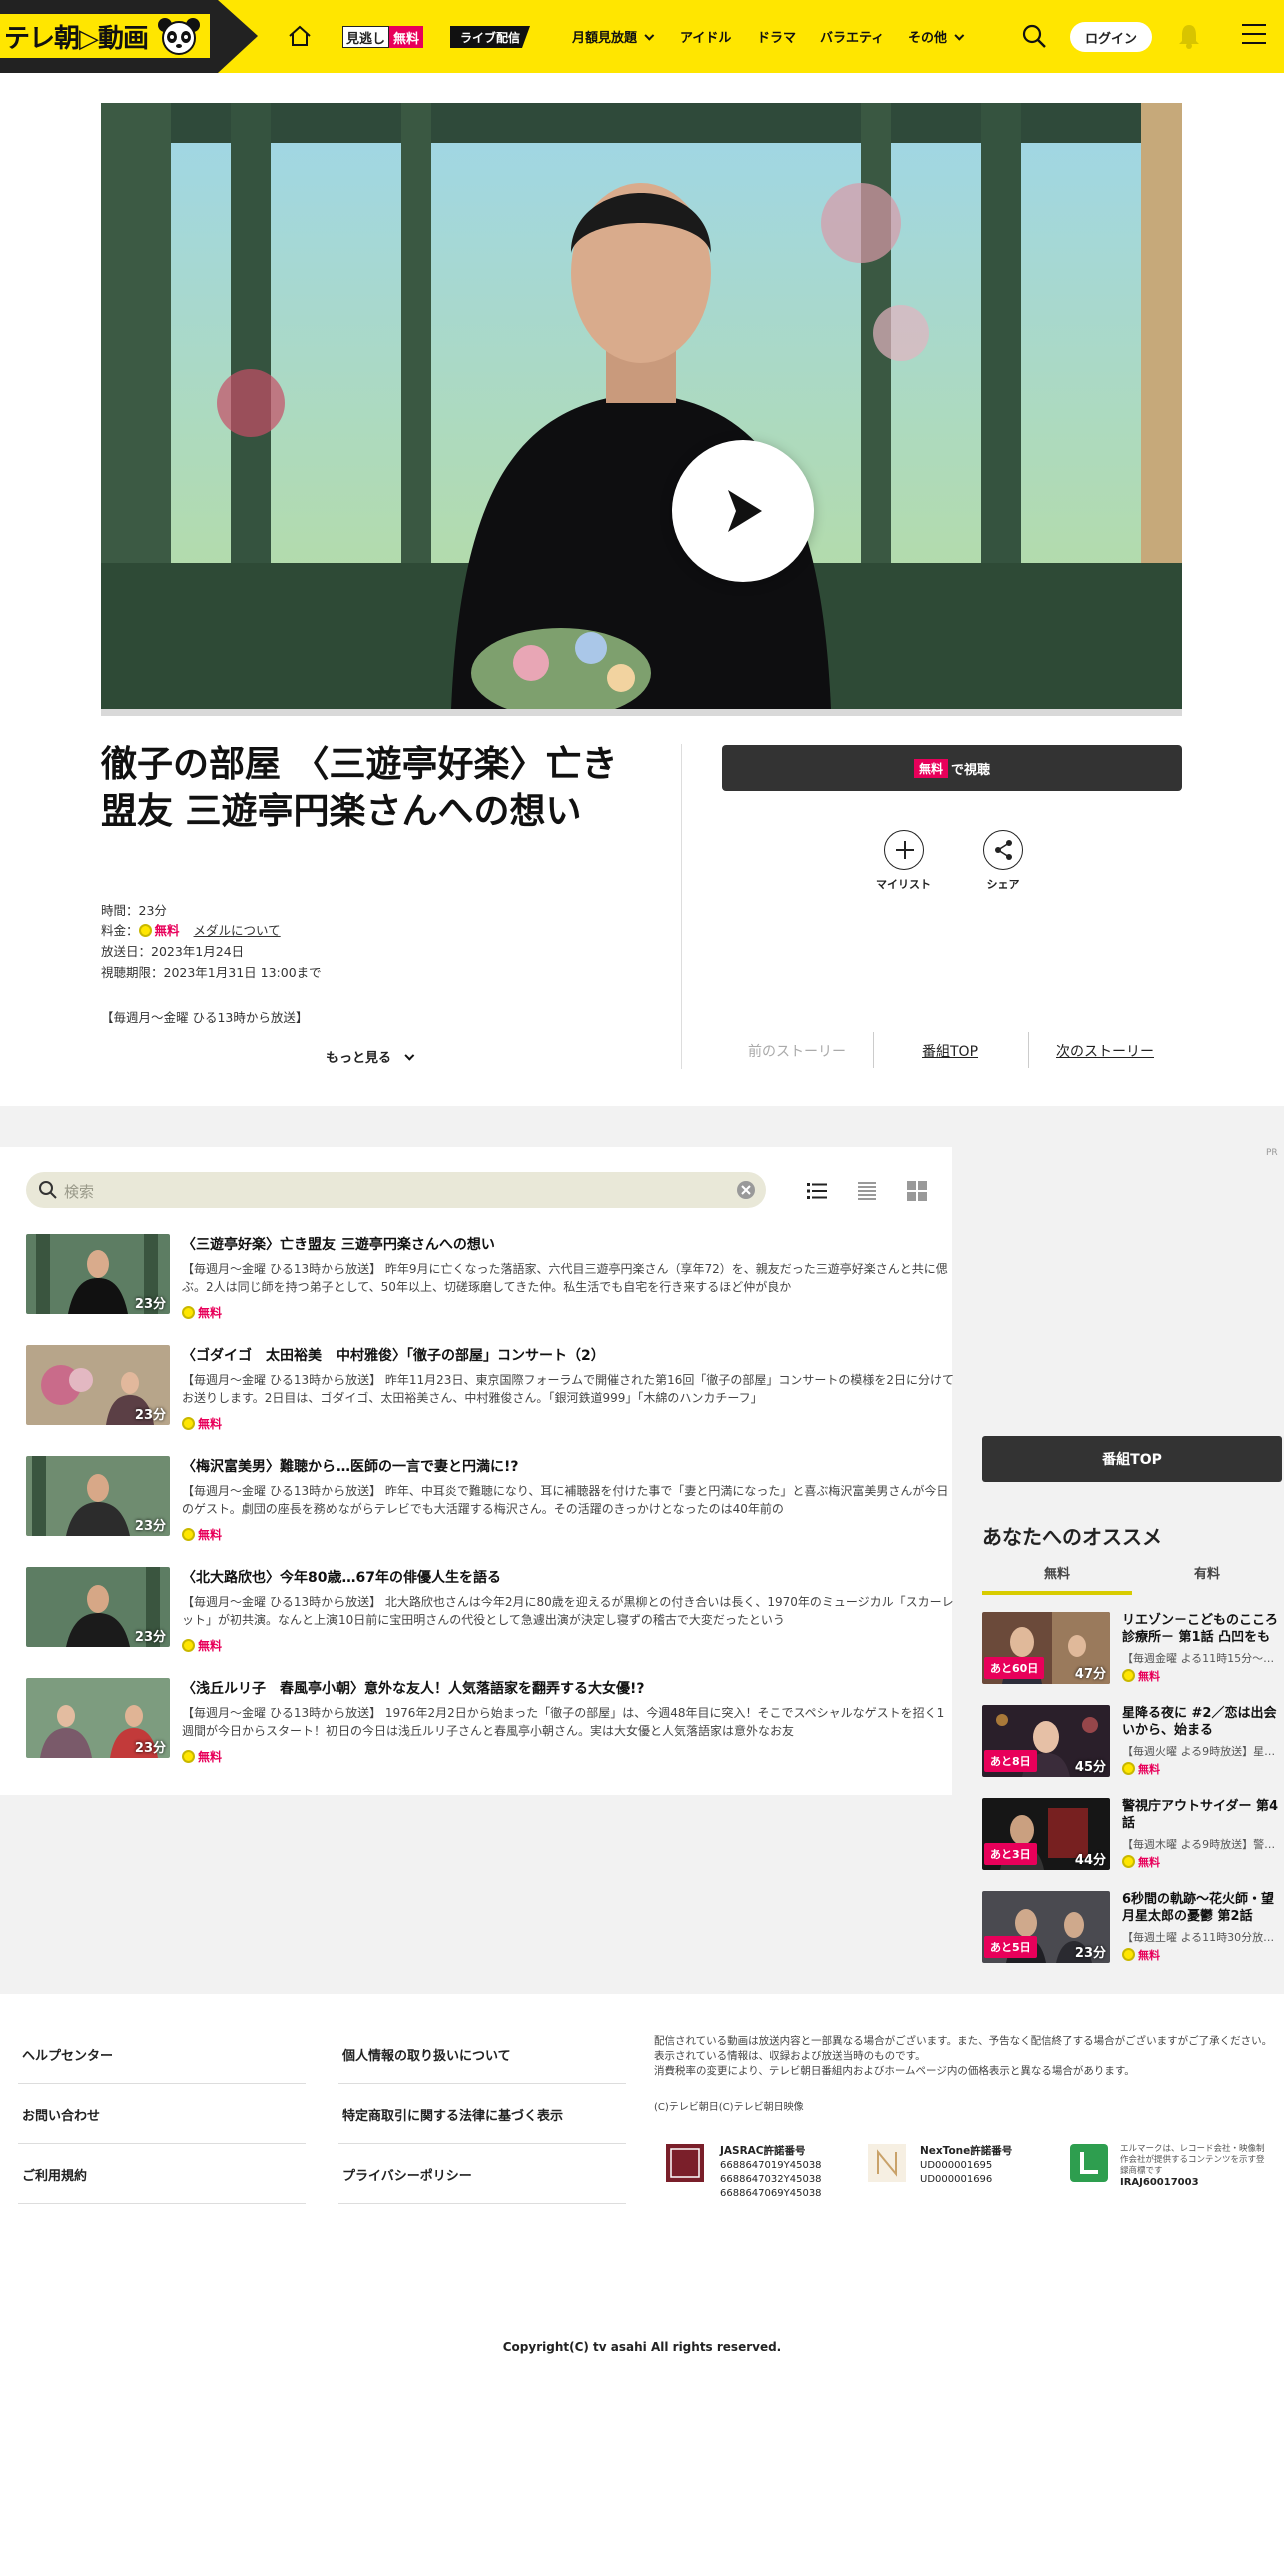  What do you see at coordinates (338, 1245) in the screenshot?
I see `item-title: 〈三遊亭好楽〉亡き盟友 三遊亭円楽さんへの想い` at bounding box center [338, 1245].